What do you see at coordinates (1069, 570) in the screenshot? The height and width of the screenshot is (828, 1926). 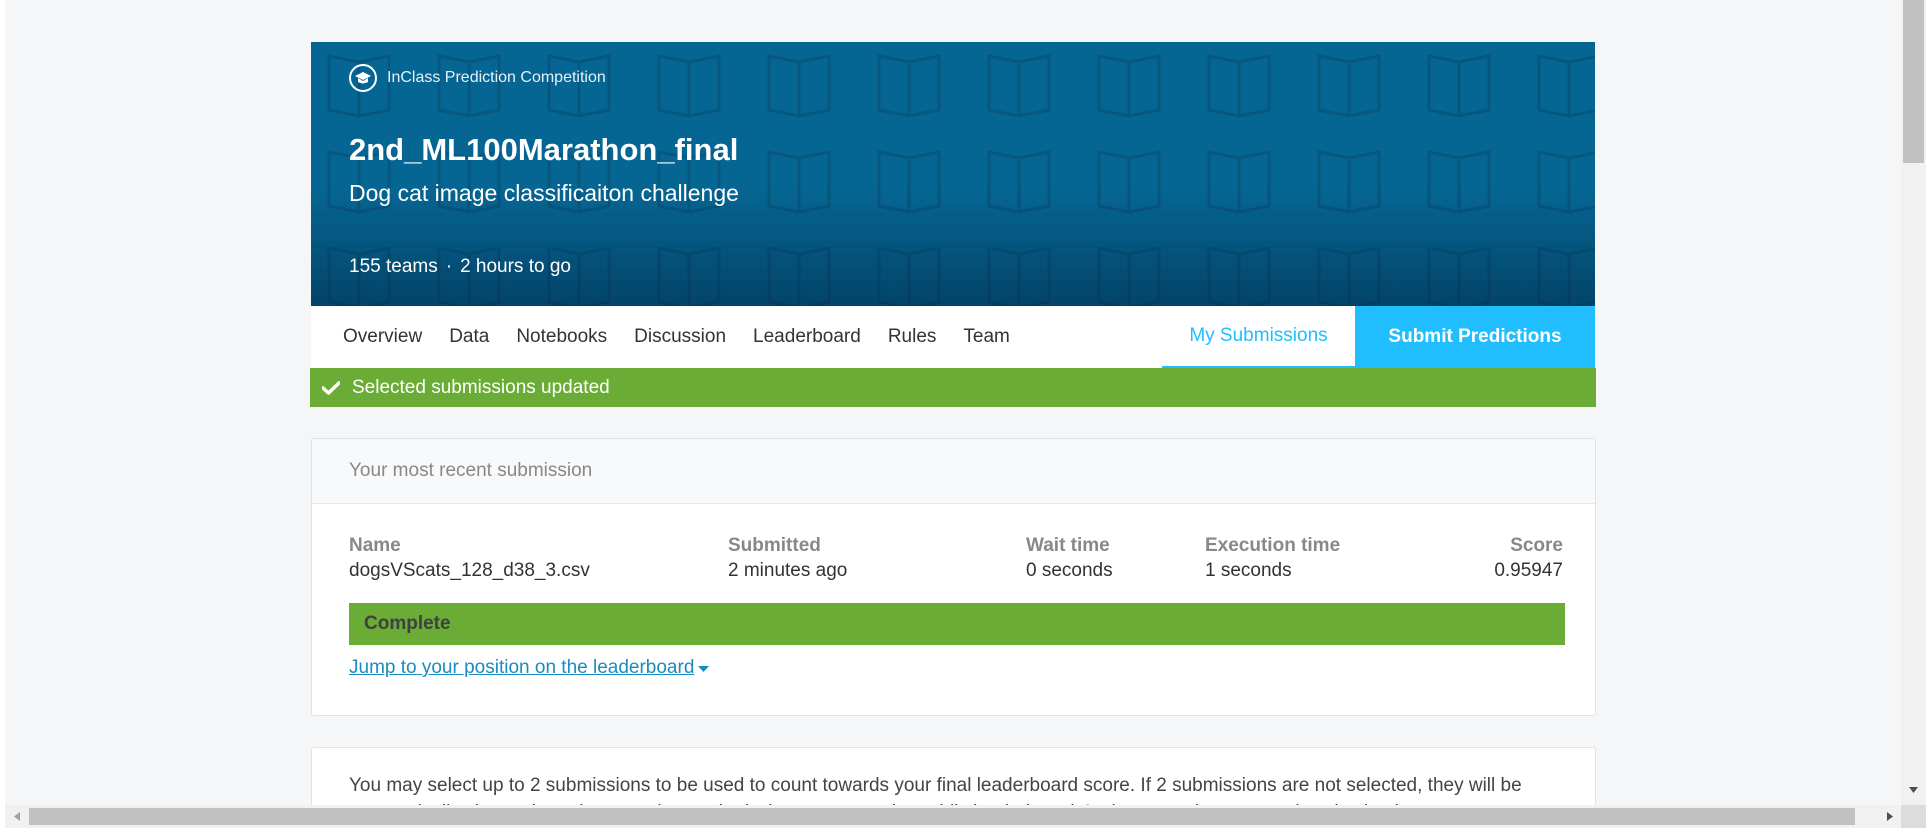 I see `wait-time-value: 0 seconds` at bounding box center [1069, 570].